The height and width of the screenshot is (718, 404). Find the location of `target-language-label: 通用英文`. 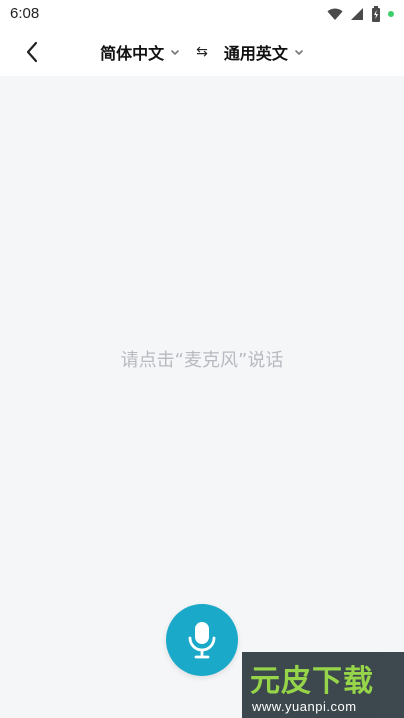

target-language-label: 通用英文 is located at coordinates (255, 53).